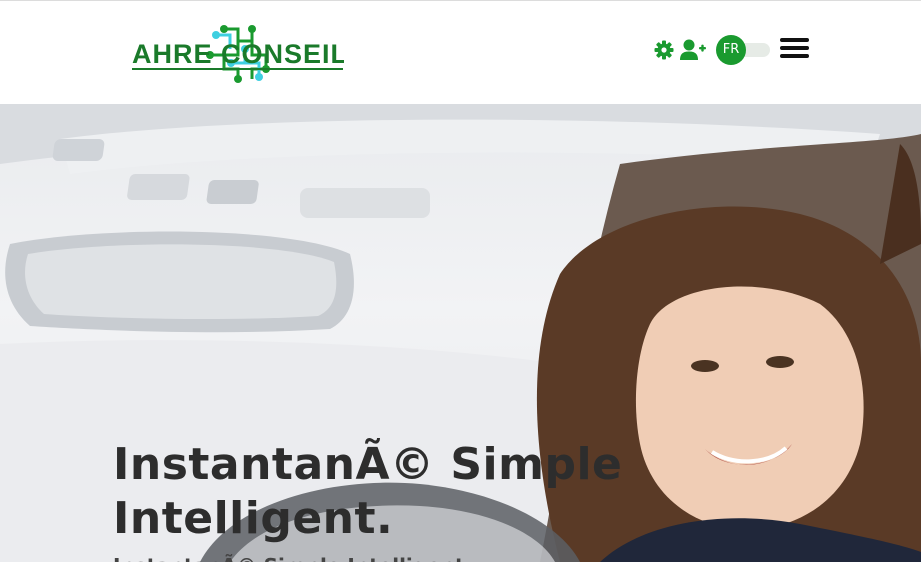 The image size is (921, 562). I want to click on user-plus-icon, so click(693, 49).